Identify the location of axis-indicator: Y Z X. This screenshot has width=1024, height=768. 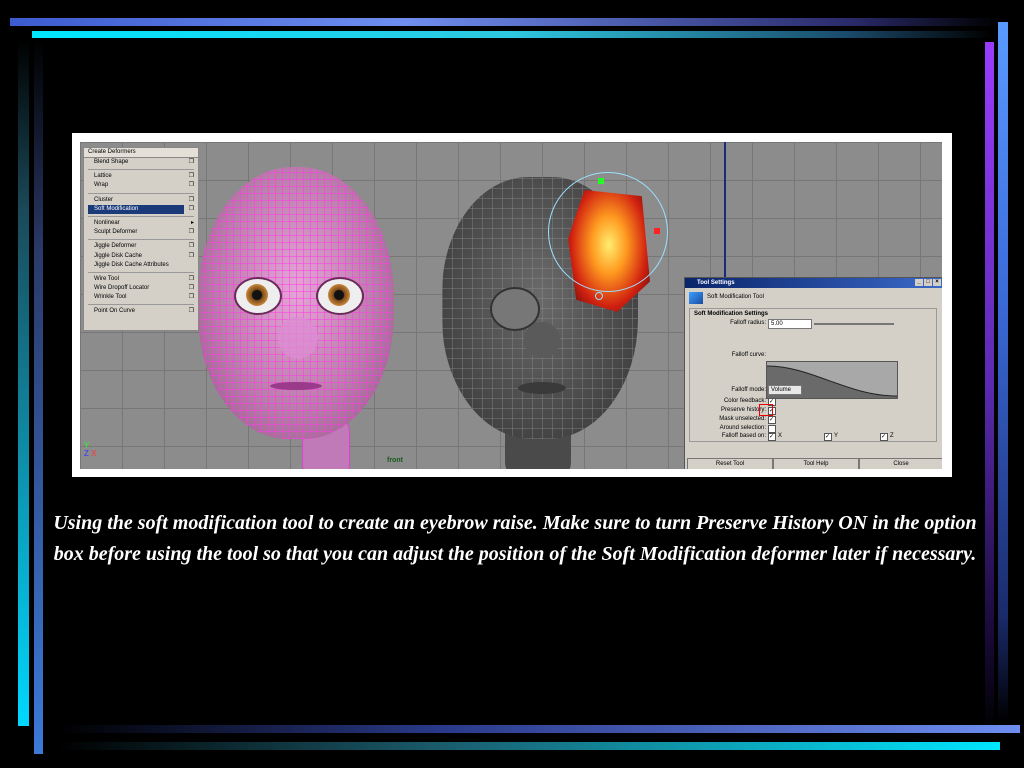
(90, 449).